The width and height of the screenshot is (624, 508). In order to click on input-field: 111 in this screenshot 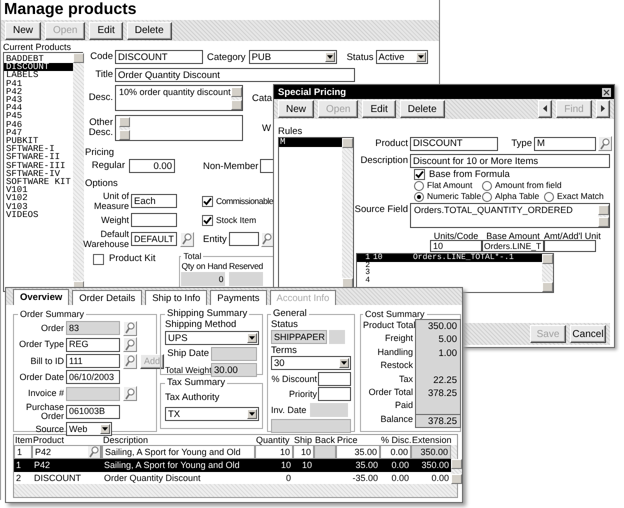, I will do `click(93, 361)`.